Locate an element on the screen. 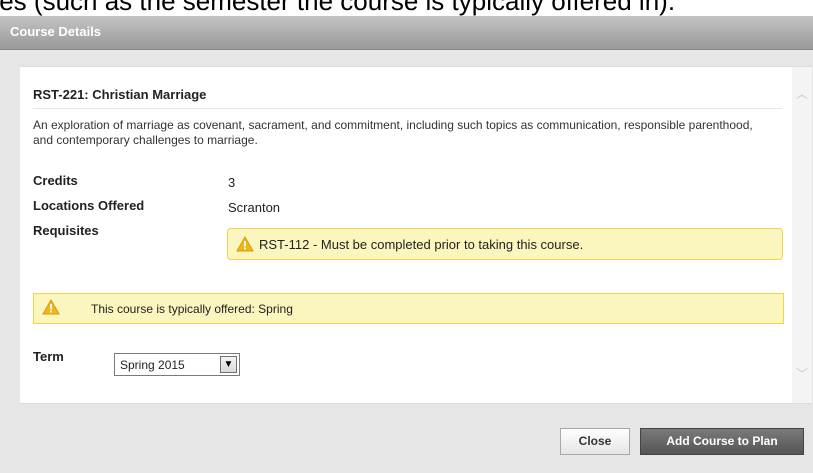  offered-notice: This course is typically offered: Spring is located at coordinates (408, 308).